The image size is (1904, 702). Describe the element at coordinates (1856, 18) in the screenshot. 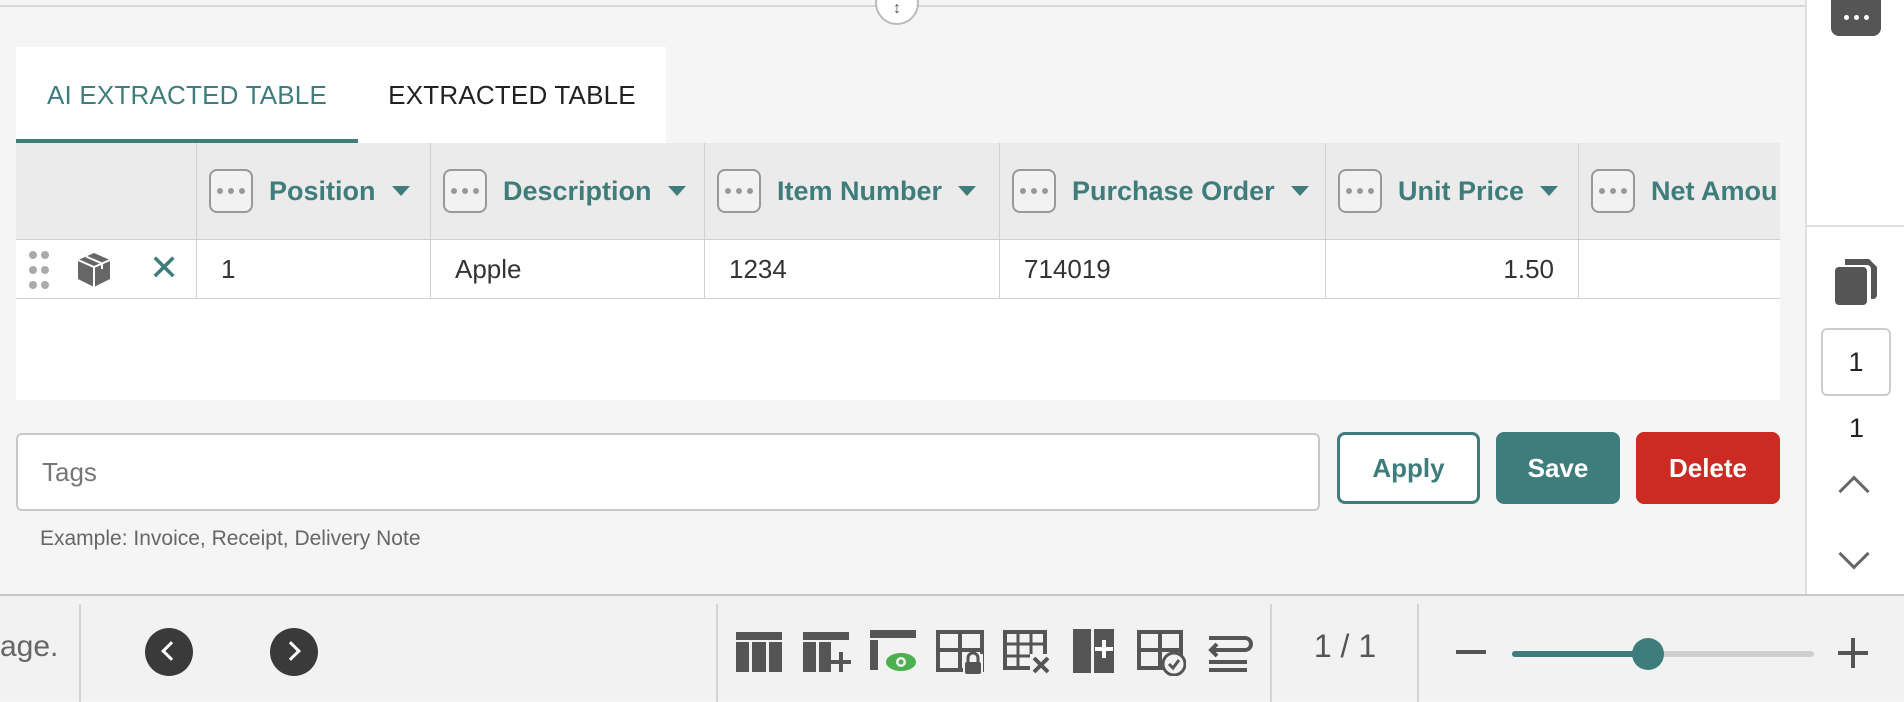

I see `more-icon` at that location.